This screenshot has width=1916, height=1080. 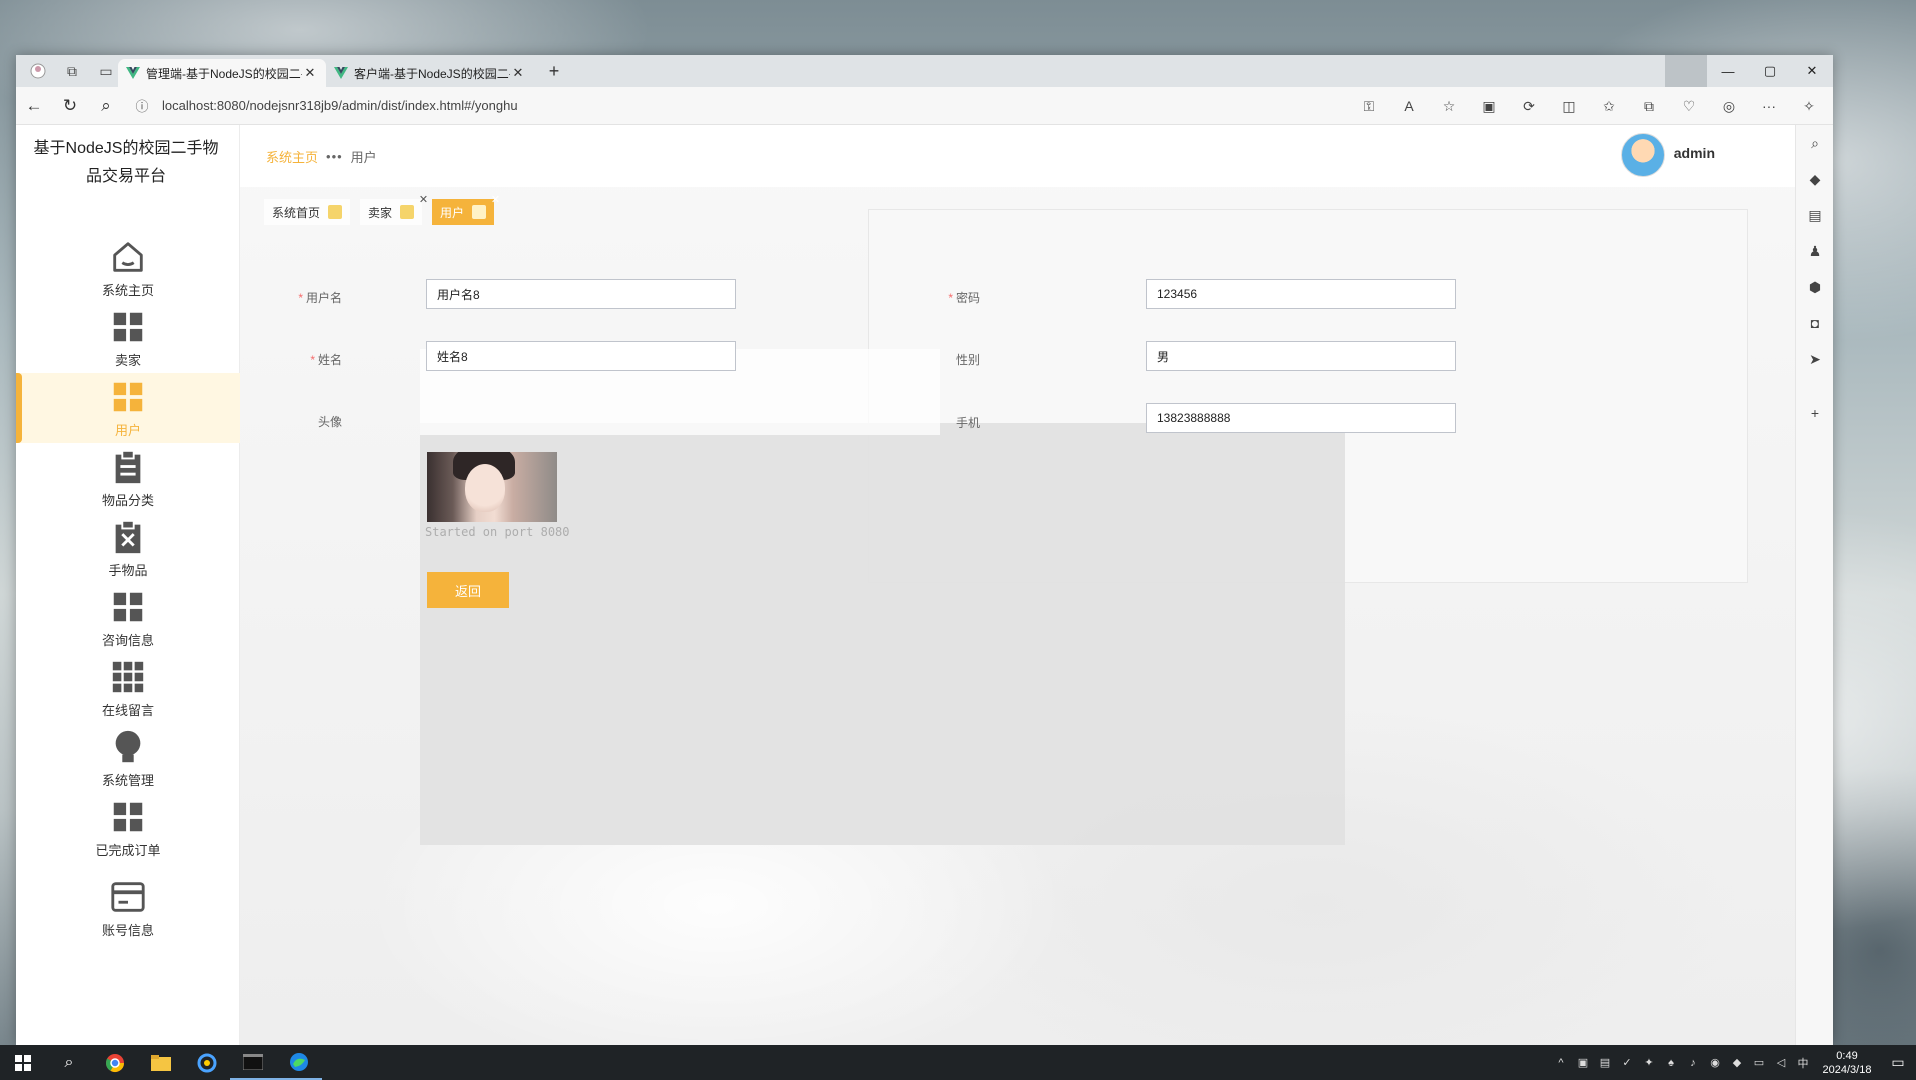 What do you see at coordinates (128, 268) in the screenshot?
I see `sidebar-item-home: 系统主页` at bounding box center [128, 268].